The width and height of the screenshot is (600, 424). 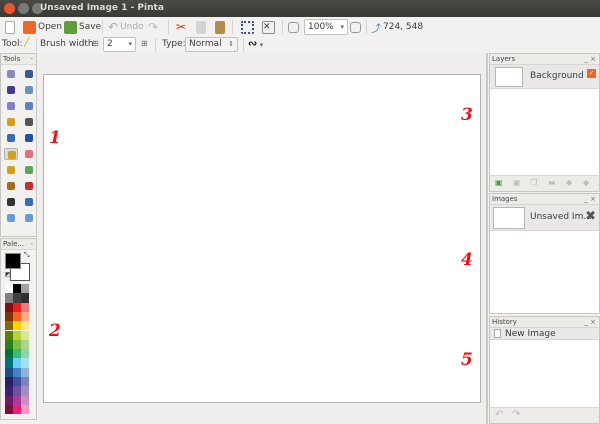 I want to click on history-item: New Image, so click(x=544, y=334).